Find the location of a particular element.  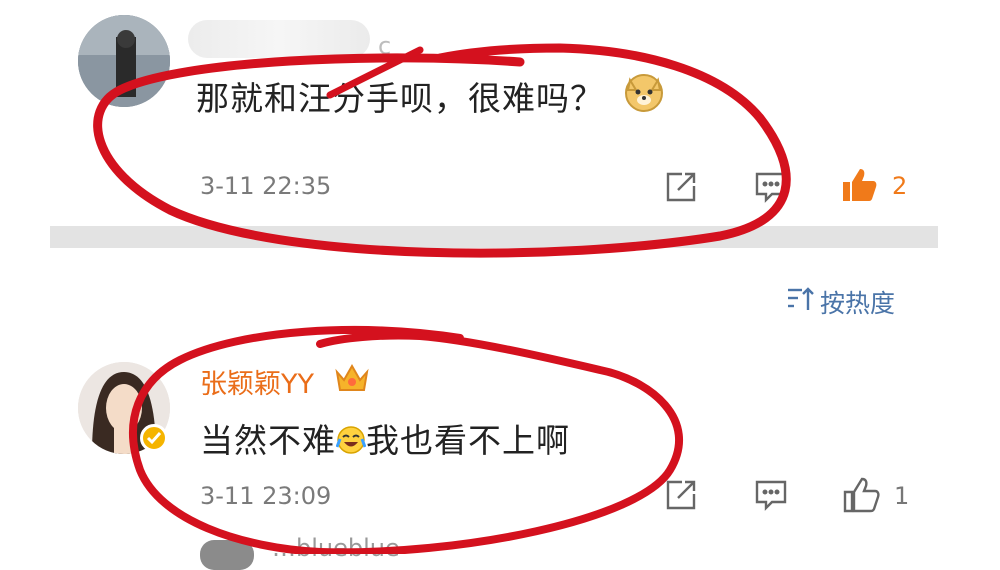

commenter-name: 张颖颖YY is located at coordinates (257, 381).